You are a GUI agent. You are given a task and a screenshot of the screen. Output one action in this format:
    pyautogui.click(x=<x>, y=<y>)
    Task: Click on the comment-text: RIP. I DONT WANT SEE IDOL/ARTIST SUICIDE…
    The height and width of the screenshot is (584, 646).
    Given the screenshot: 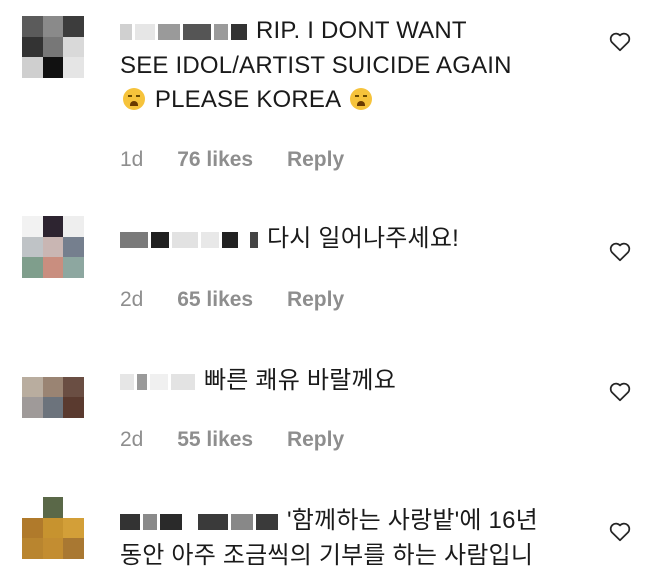 What is the action you would take?
    pyautogui.click(x=355, y=65)
    